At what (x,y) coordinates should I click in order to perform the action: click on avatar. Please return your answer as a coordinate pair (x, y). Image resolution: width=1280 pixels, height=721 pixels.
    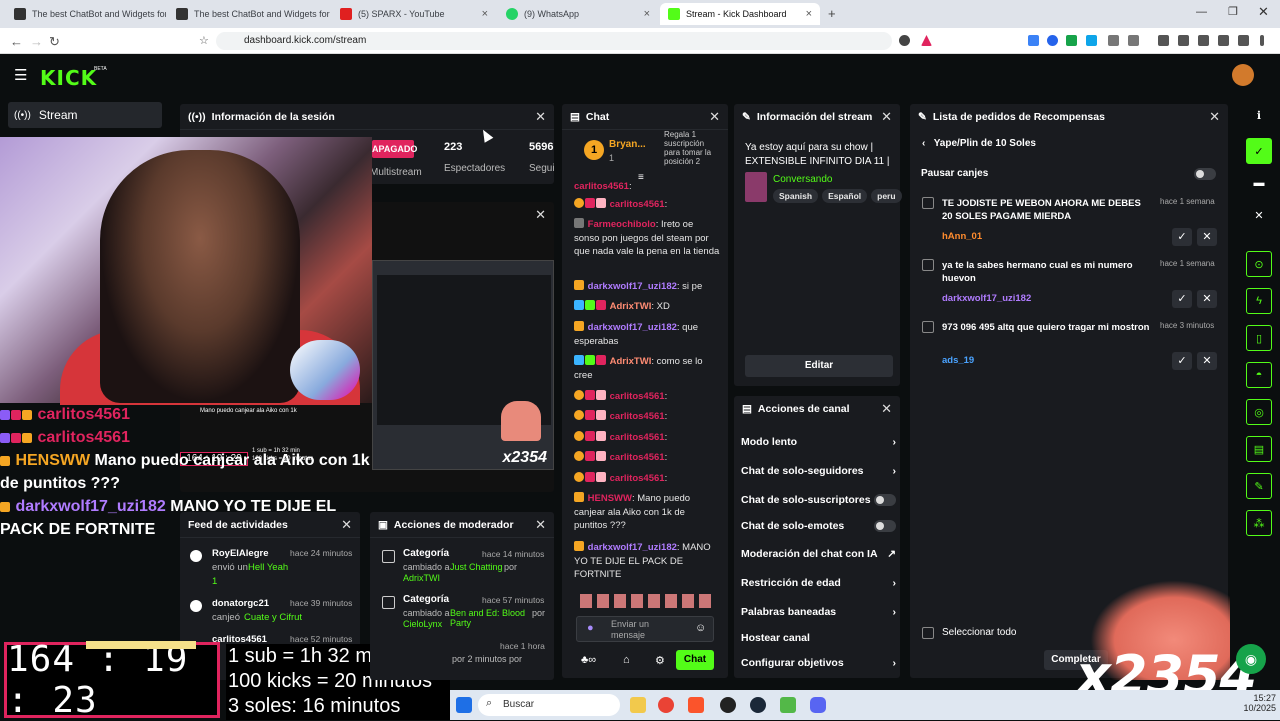
    Looking at the image, I should click on (1243, 75).